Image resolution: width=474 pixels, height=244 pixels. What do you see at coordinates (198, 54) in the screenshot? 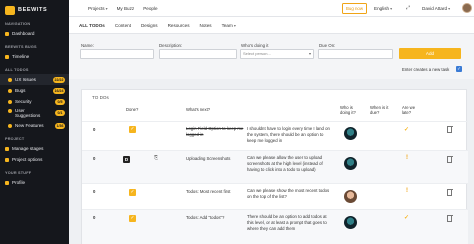
I see `description-input` at bounding box center [198, 54].